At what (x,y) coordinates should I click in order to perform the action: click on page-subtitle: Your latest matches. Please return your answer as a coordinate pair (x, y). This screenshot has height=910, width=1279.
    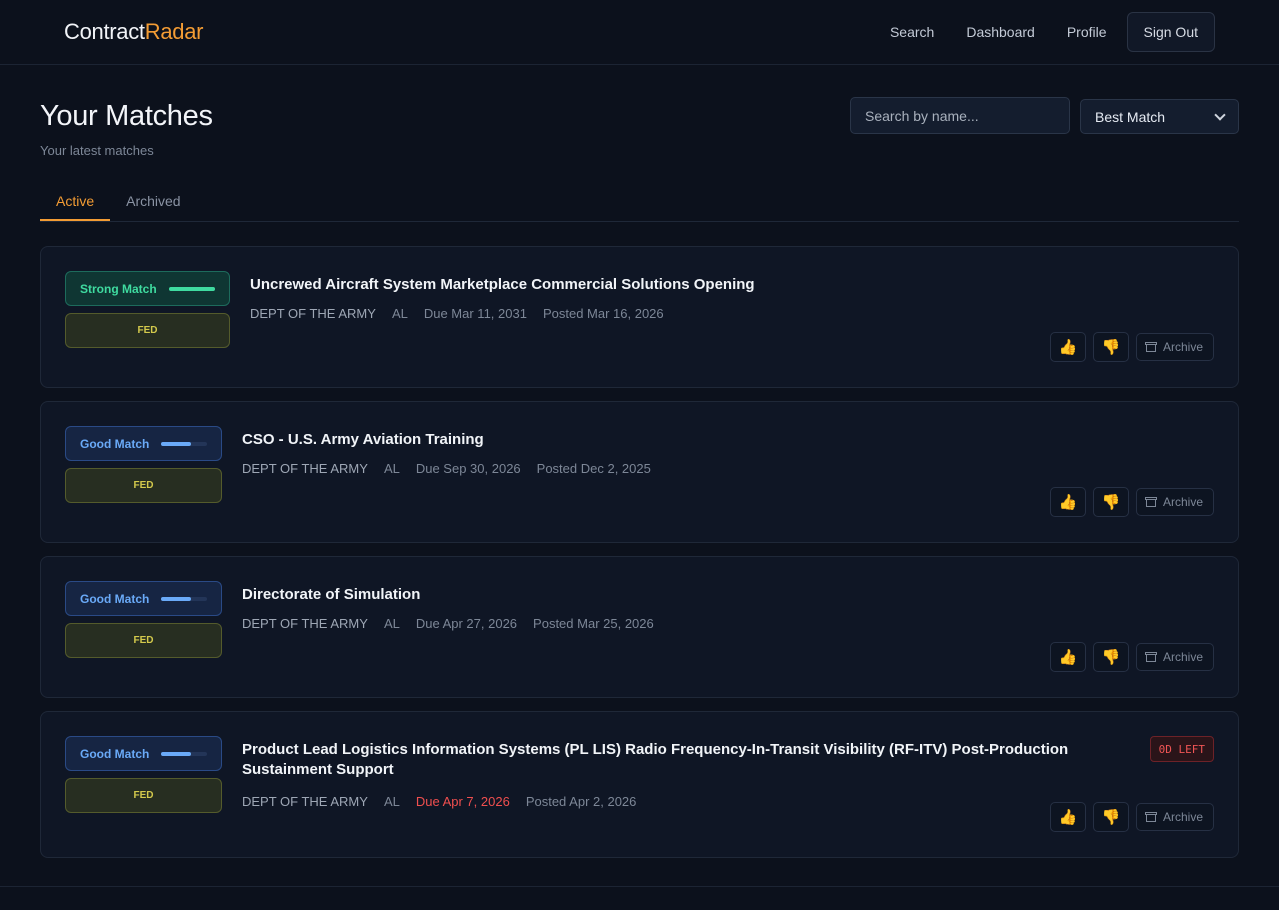
    Looking at the image, I should click on (97, 150).